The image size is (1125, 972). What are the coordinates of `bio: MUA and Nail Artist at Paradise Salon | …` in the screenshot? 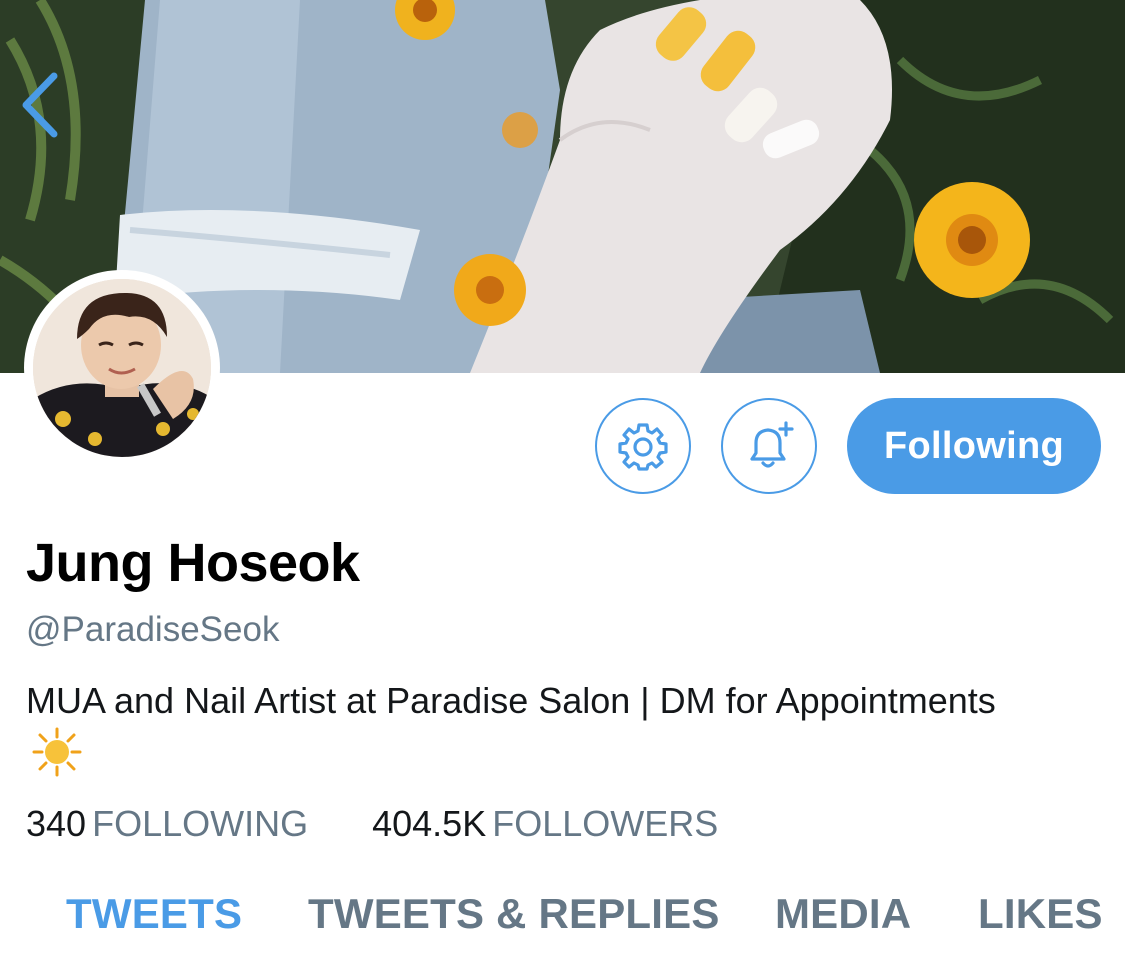 It's located at (516, 733).